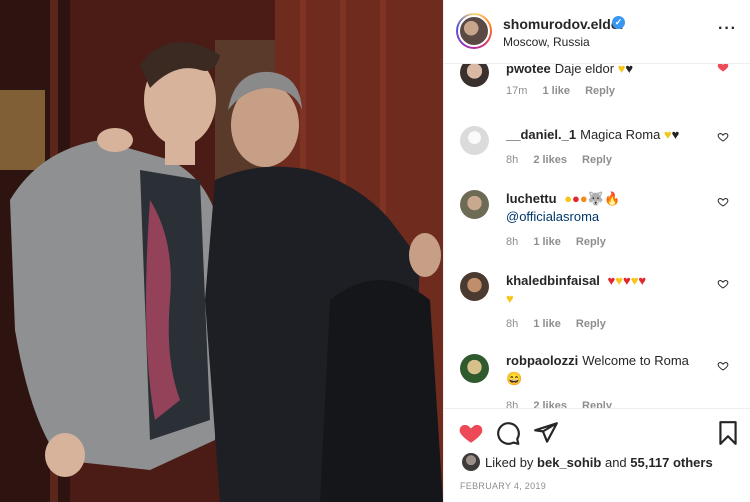 Image resolution: width=750 pixels, height=502 pixels. I want to click on comment-text: pwotee Daje eldor ♥♥, so click(611, 71).